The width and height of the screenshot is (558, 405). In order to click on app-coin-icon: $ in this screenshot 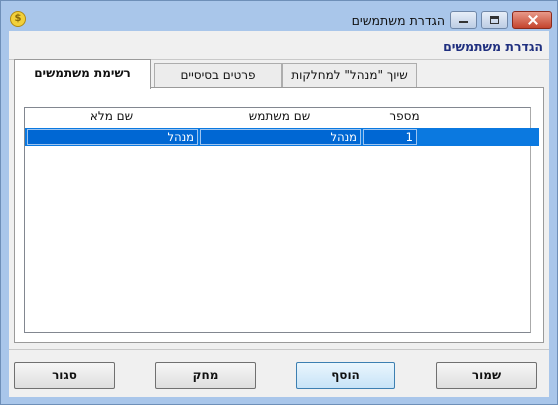, I will do `click(18, 19)`.